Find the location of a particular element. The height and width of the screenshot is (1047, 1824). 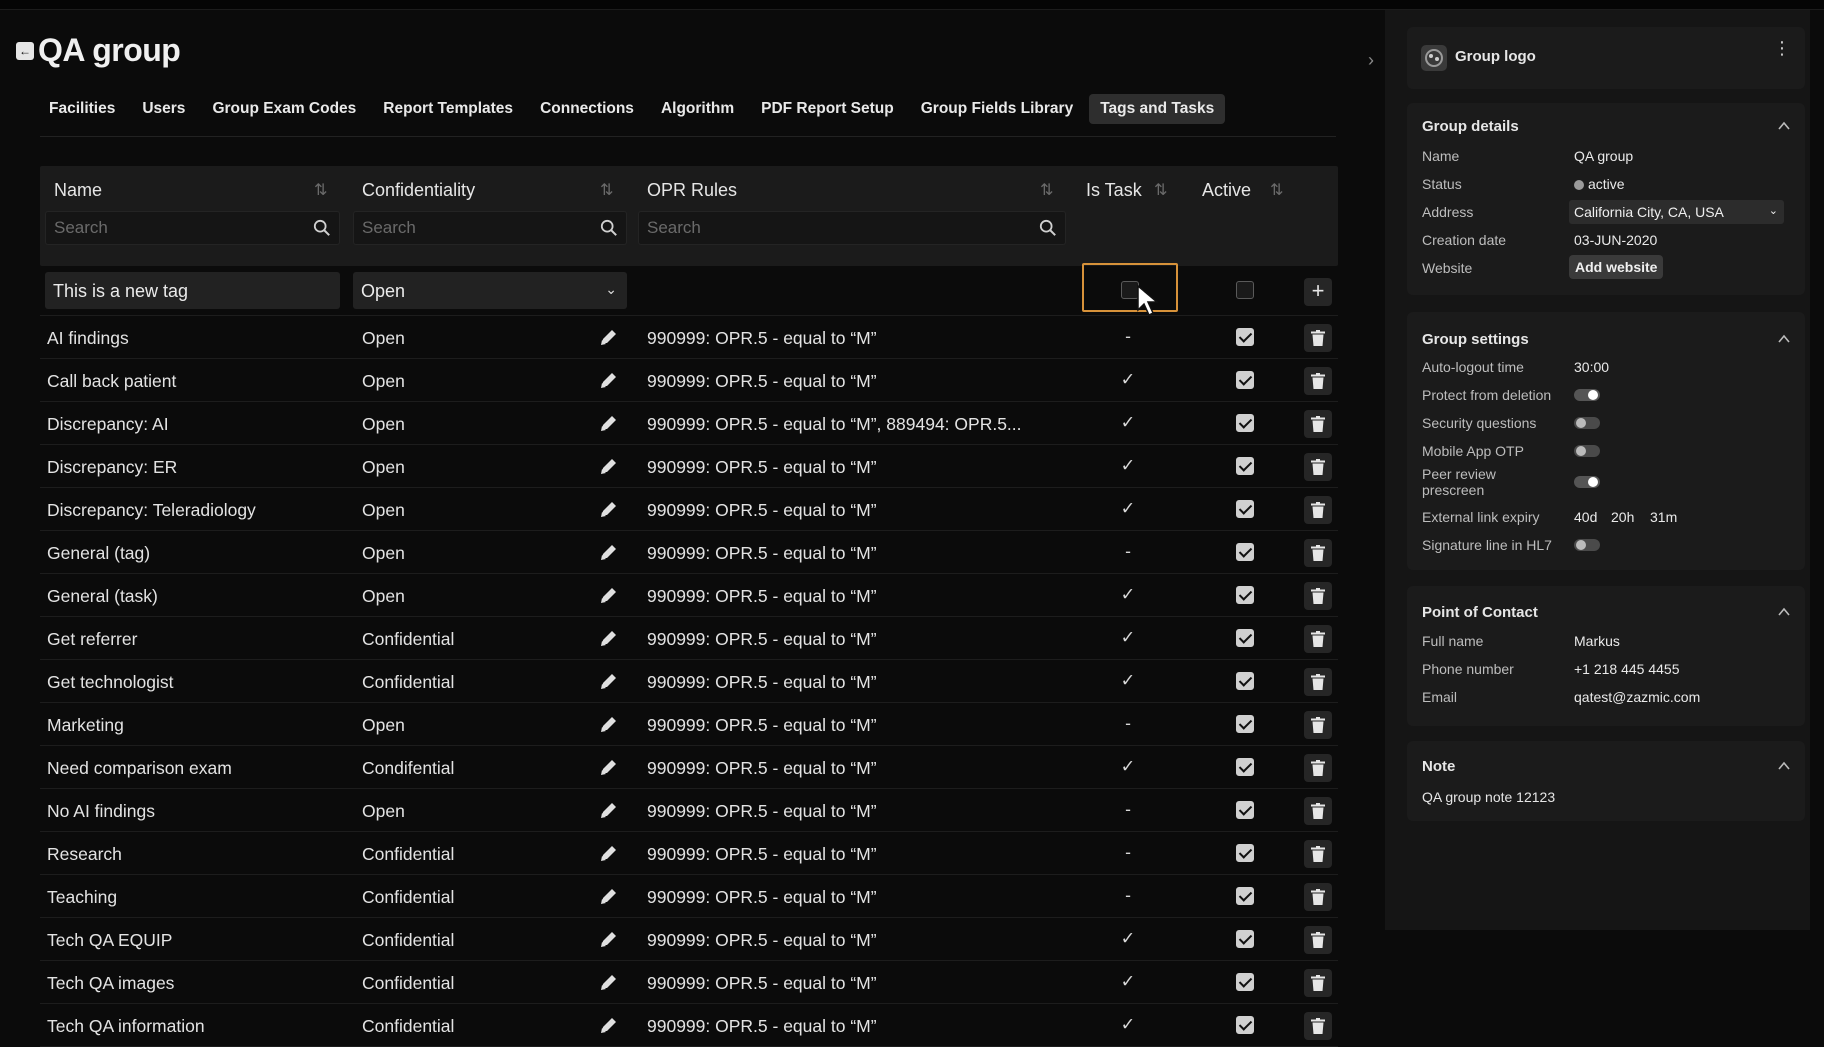

signature-line-toggle is located at coordinates (1587, 545).